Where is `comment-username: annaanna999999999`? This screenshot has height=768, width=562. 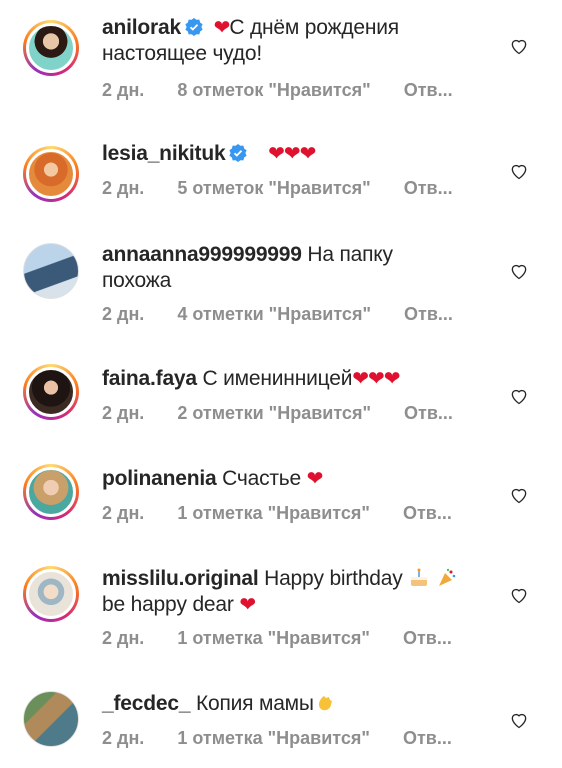
comment-username: annaanna999999999 is located at coordinates (202, 254).